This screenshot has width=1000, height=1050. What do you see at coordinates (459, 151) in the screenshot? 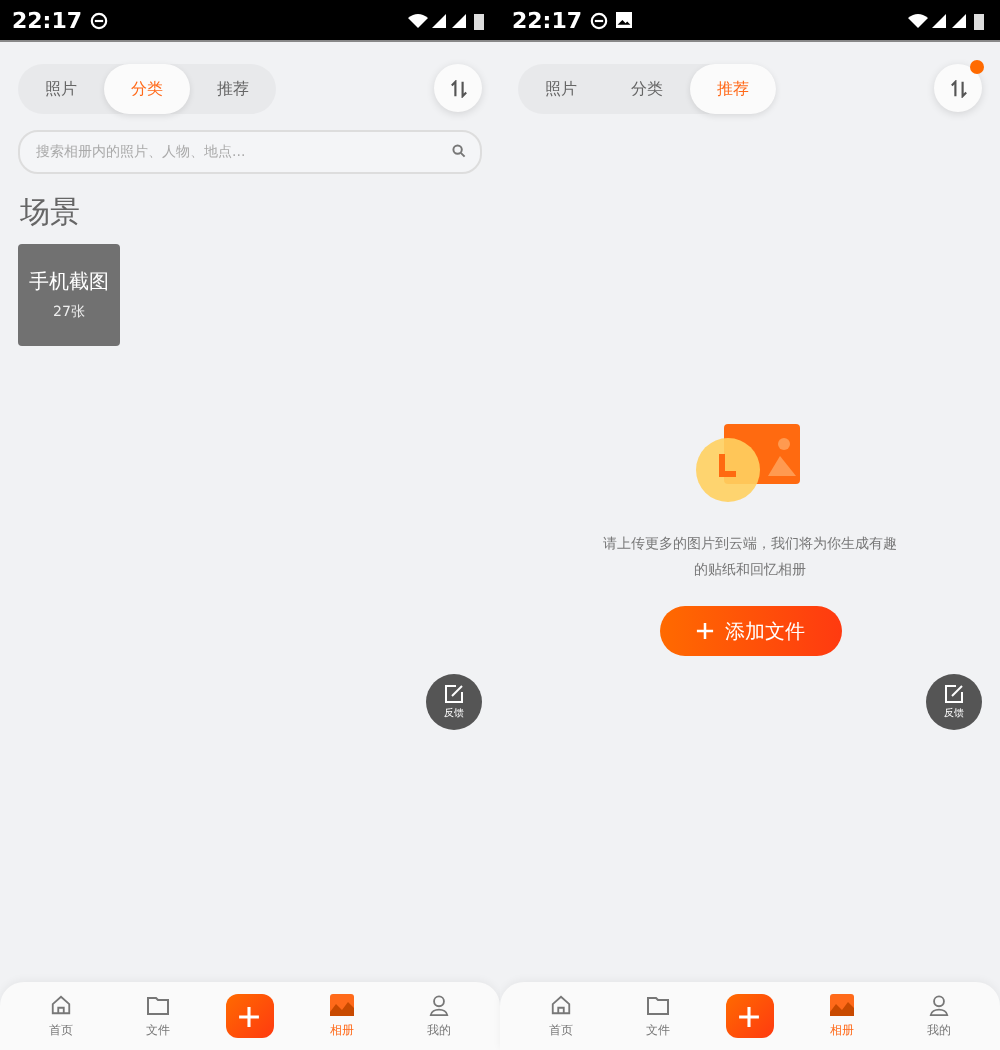
I see `search-icon` at bounding box center [459, 151].